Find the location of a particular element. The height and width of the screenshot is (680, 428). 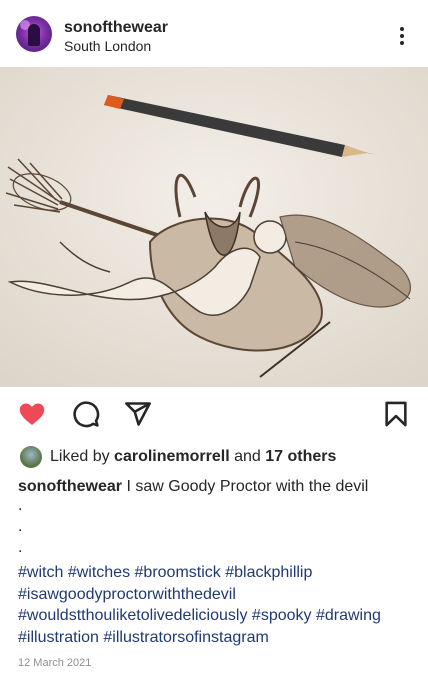

hashtag-link: #broomstick is located at coordinates (178, 572).